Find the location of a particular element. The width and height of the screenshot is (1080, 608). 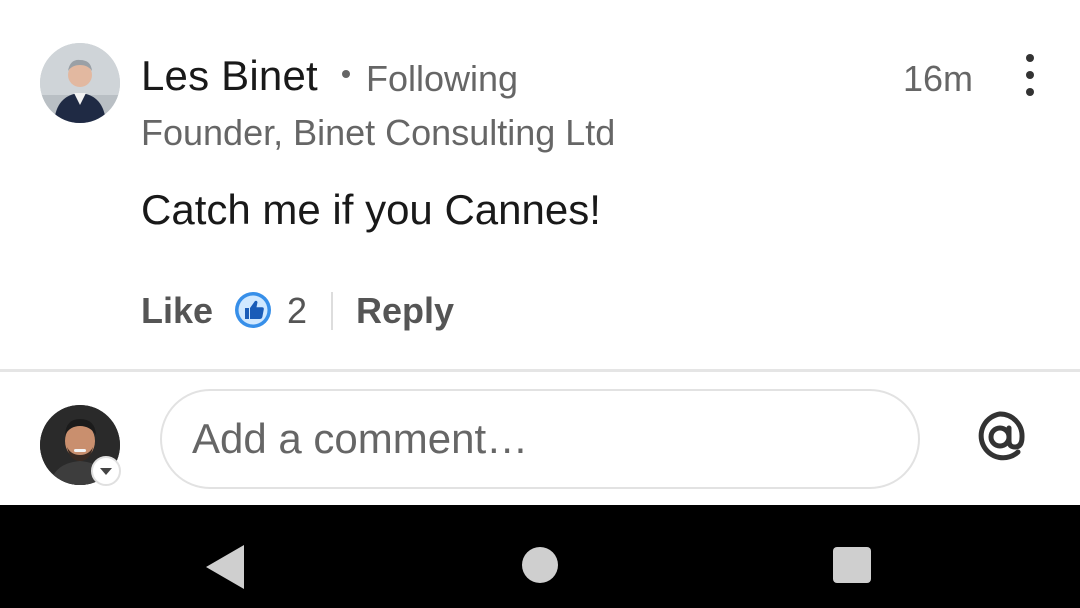

at-sign-icon is located at coordinates (1000, 437).